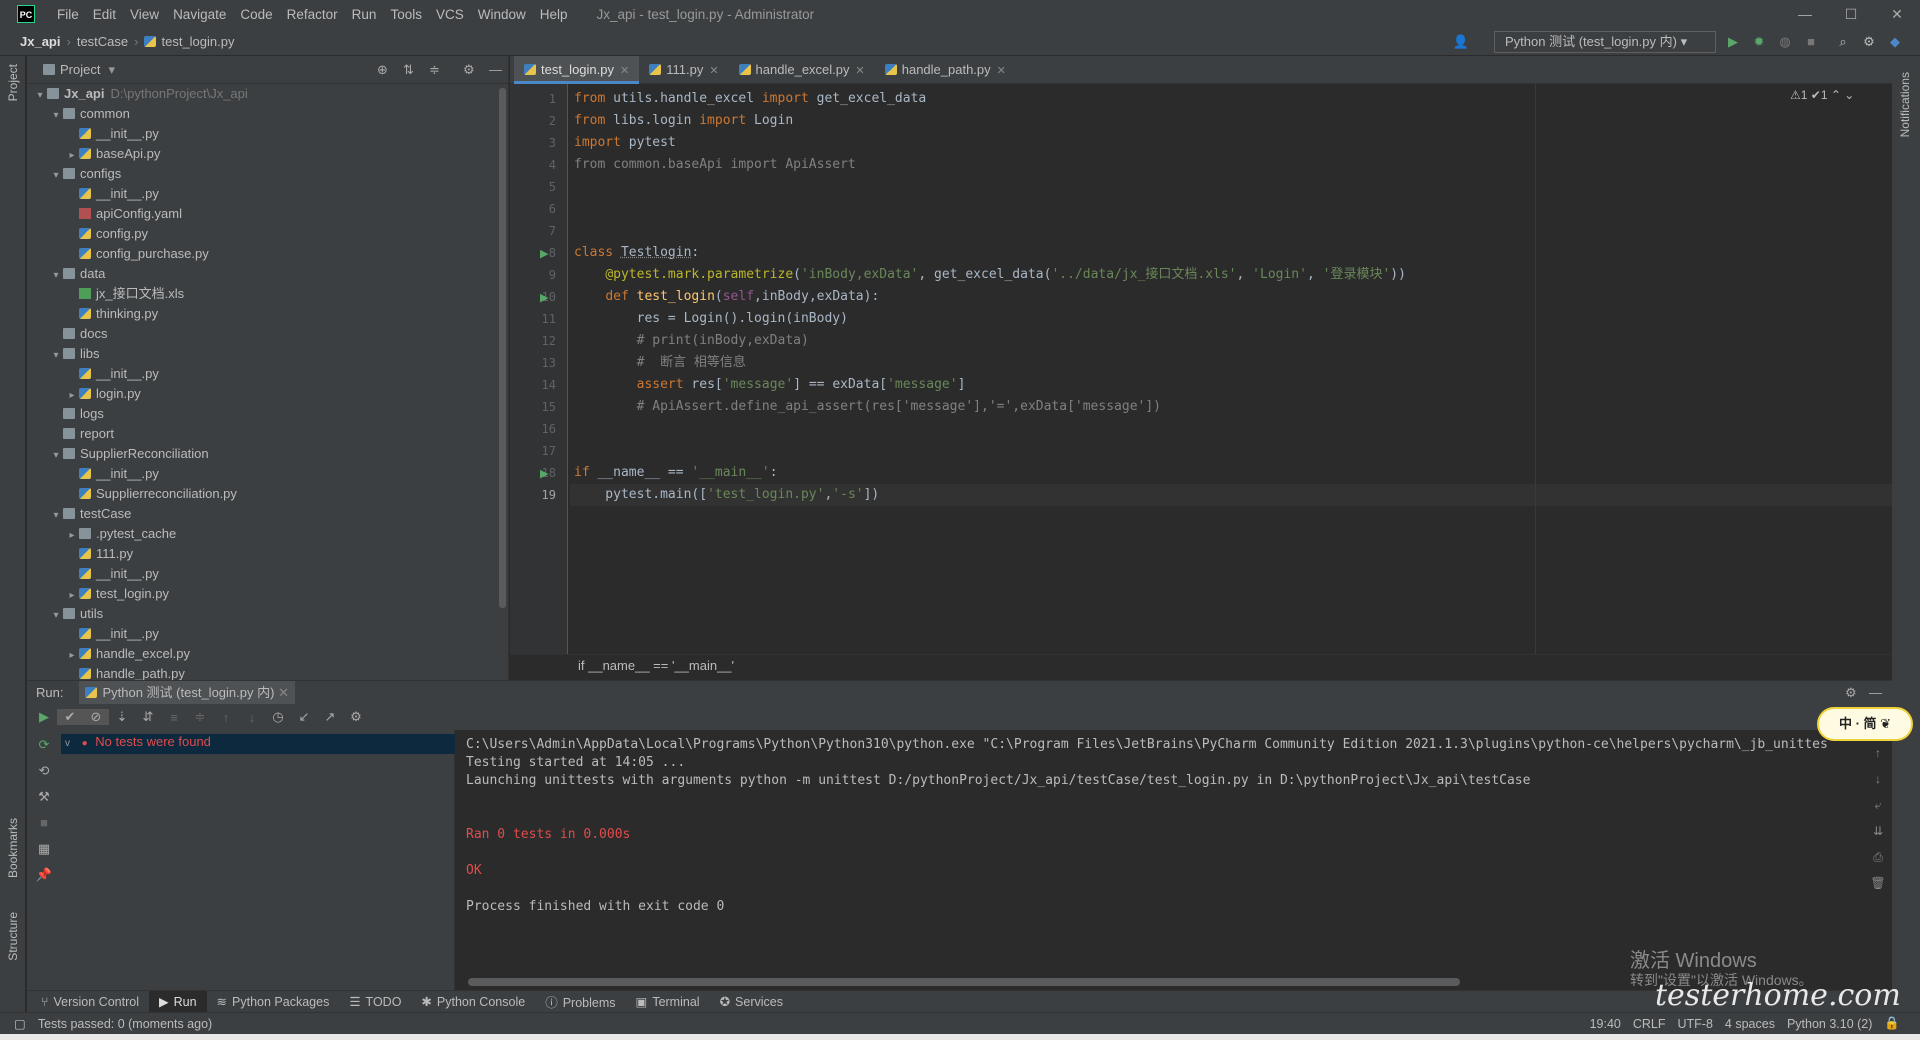 This screenshot has width=1920, height=1040. What do you see at coordinates (1878, 805) in the screenshot?
I see `soft-wrap-icon: ⤶` at bounding box center [1878, 805].